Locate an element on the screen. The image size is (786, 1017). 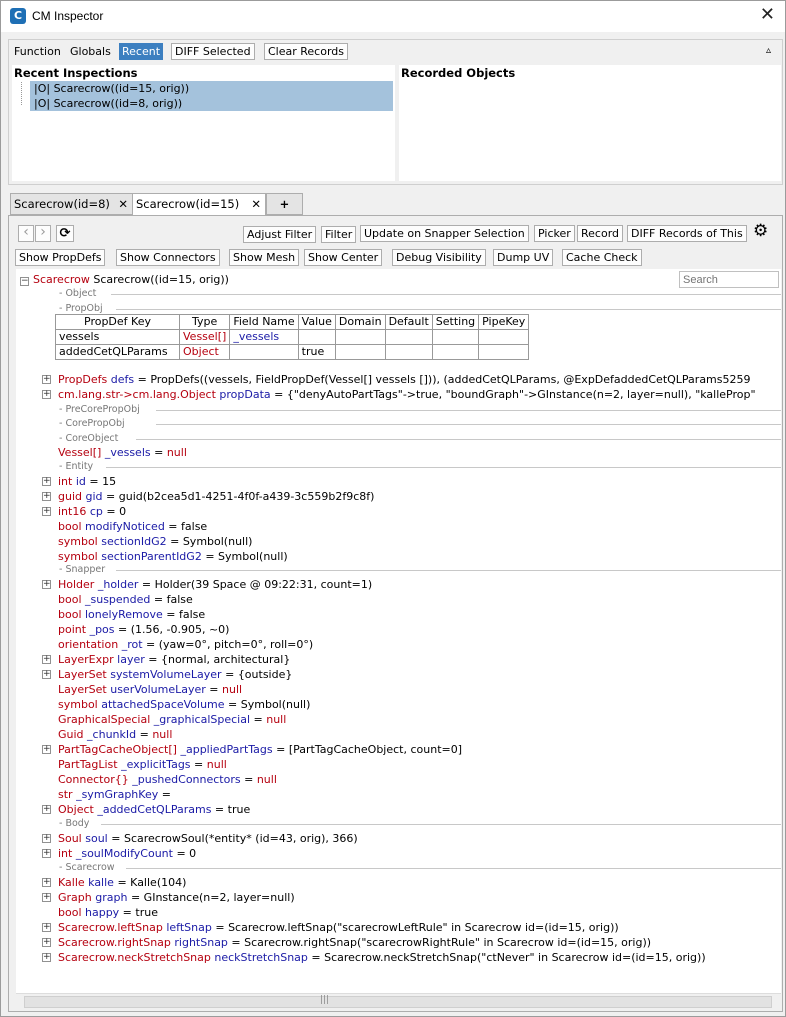
tab-scarecrow-8: Scarecrow(id=8) ✕ is located at coordinates (71, 204).